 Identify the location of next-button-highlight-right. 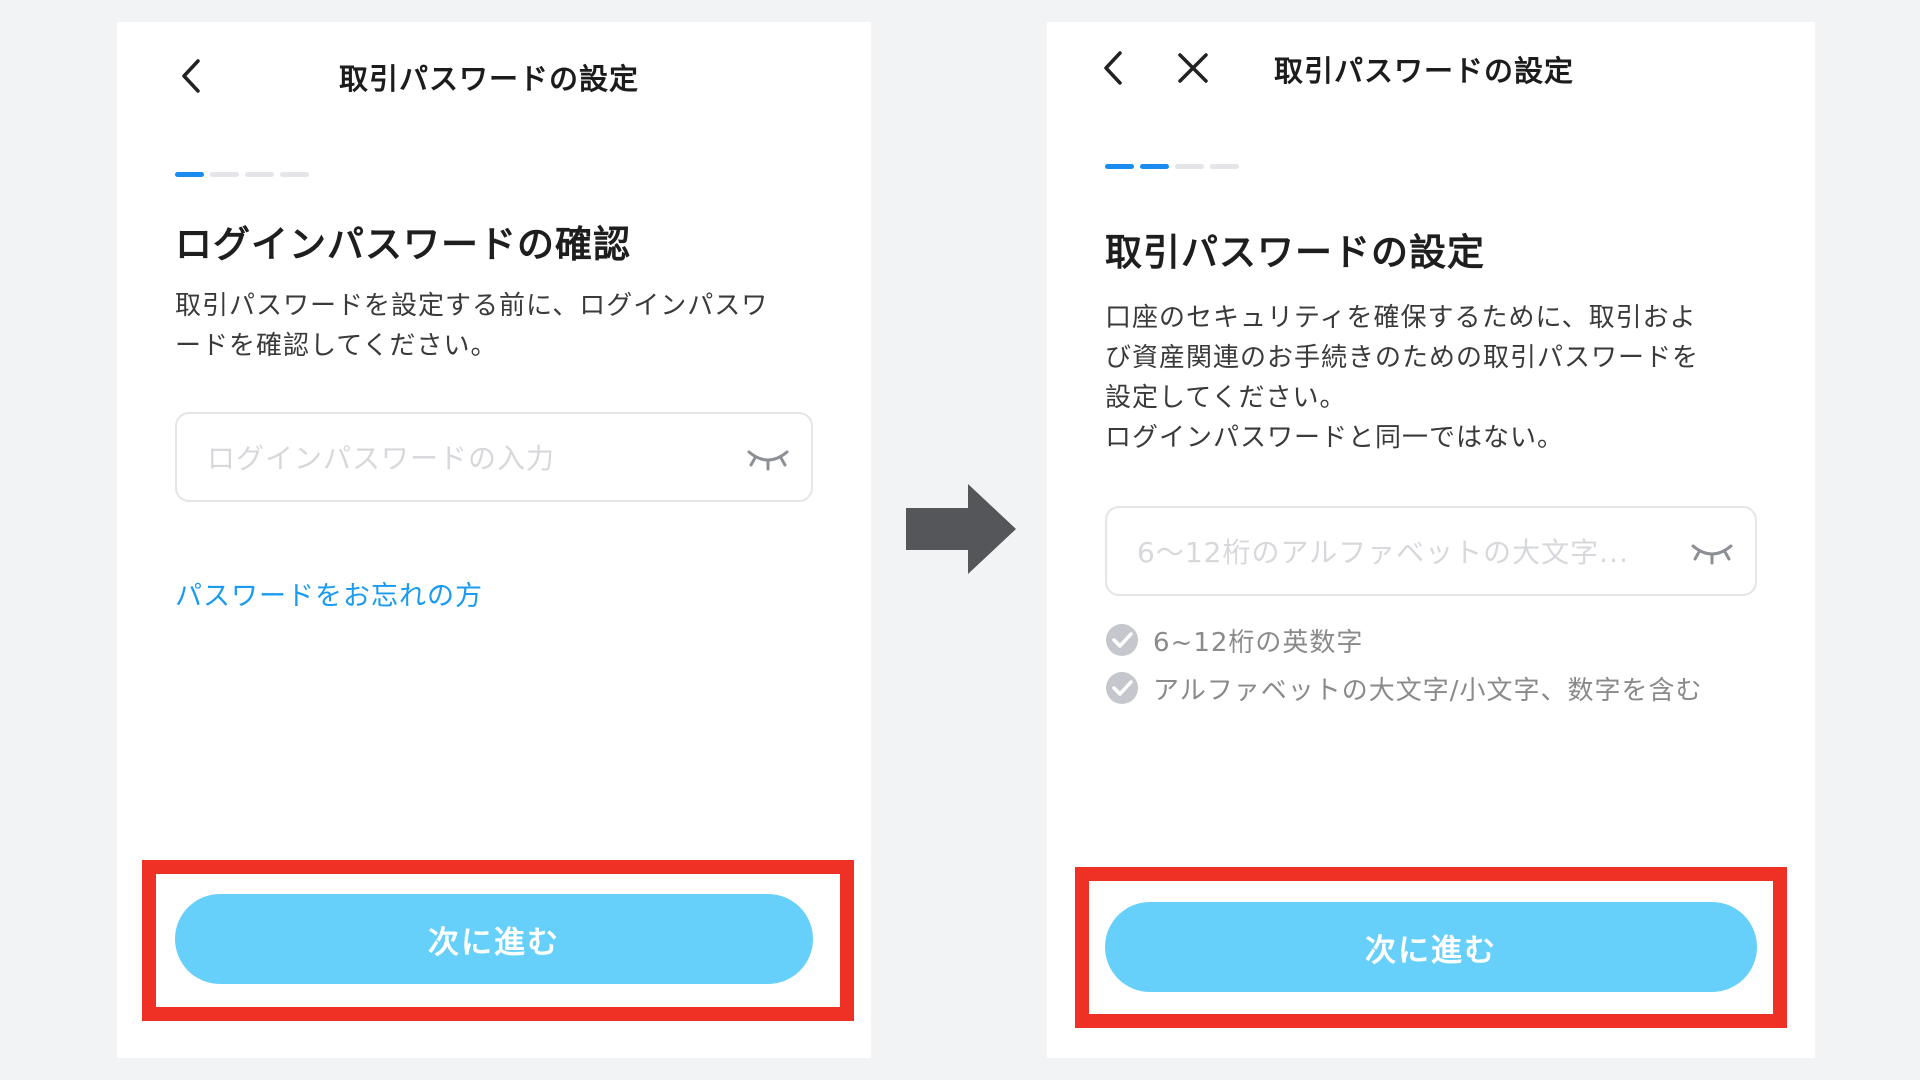
(1431, 947).